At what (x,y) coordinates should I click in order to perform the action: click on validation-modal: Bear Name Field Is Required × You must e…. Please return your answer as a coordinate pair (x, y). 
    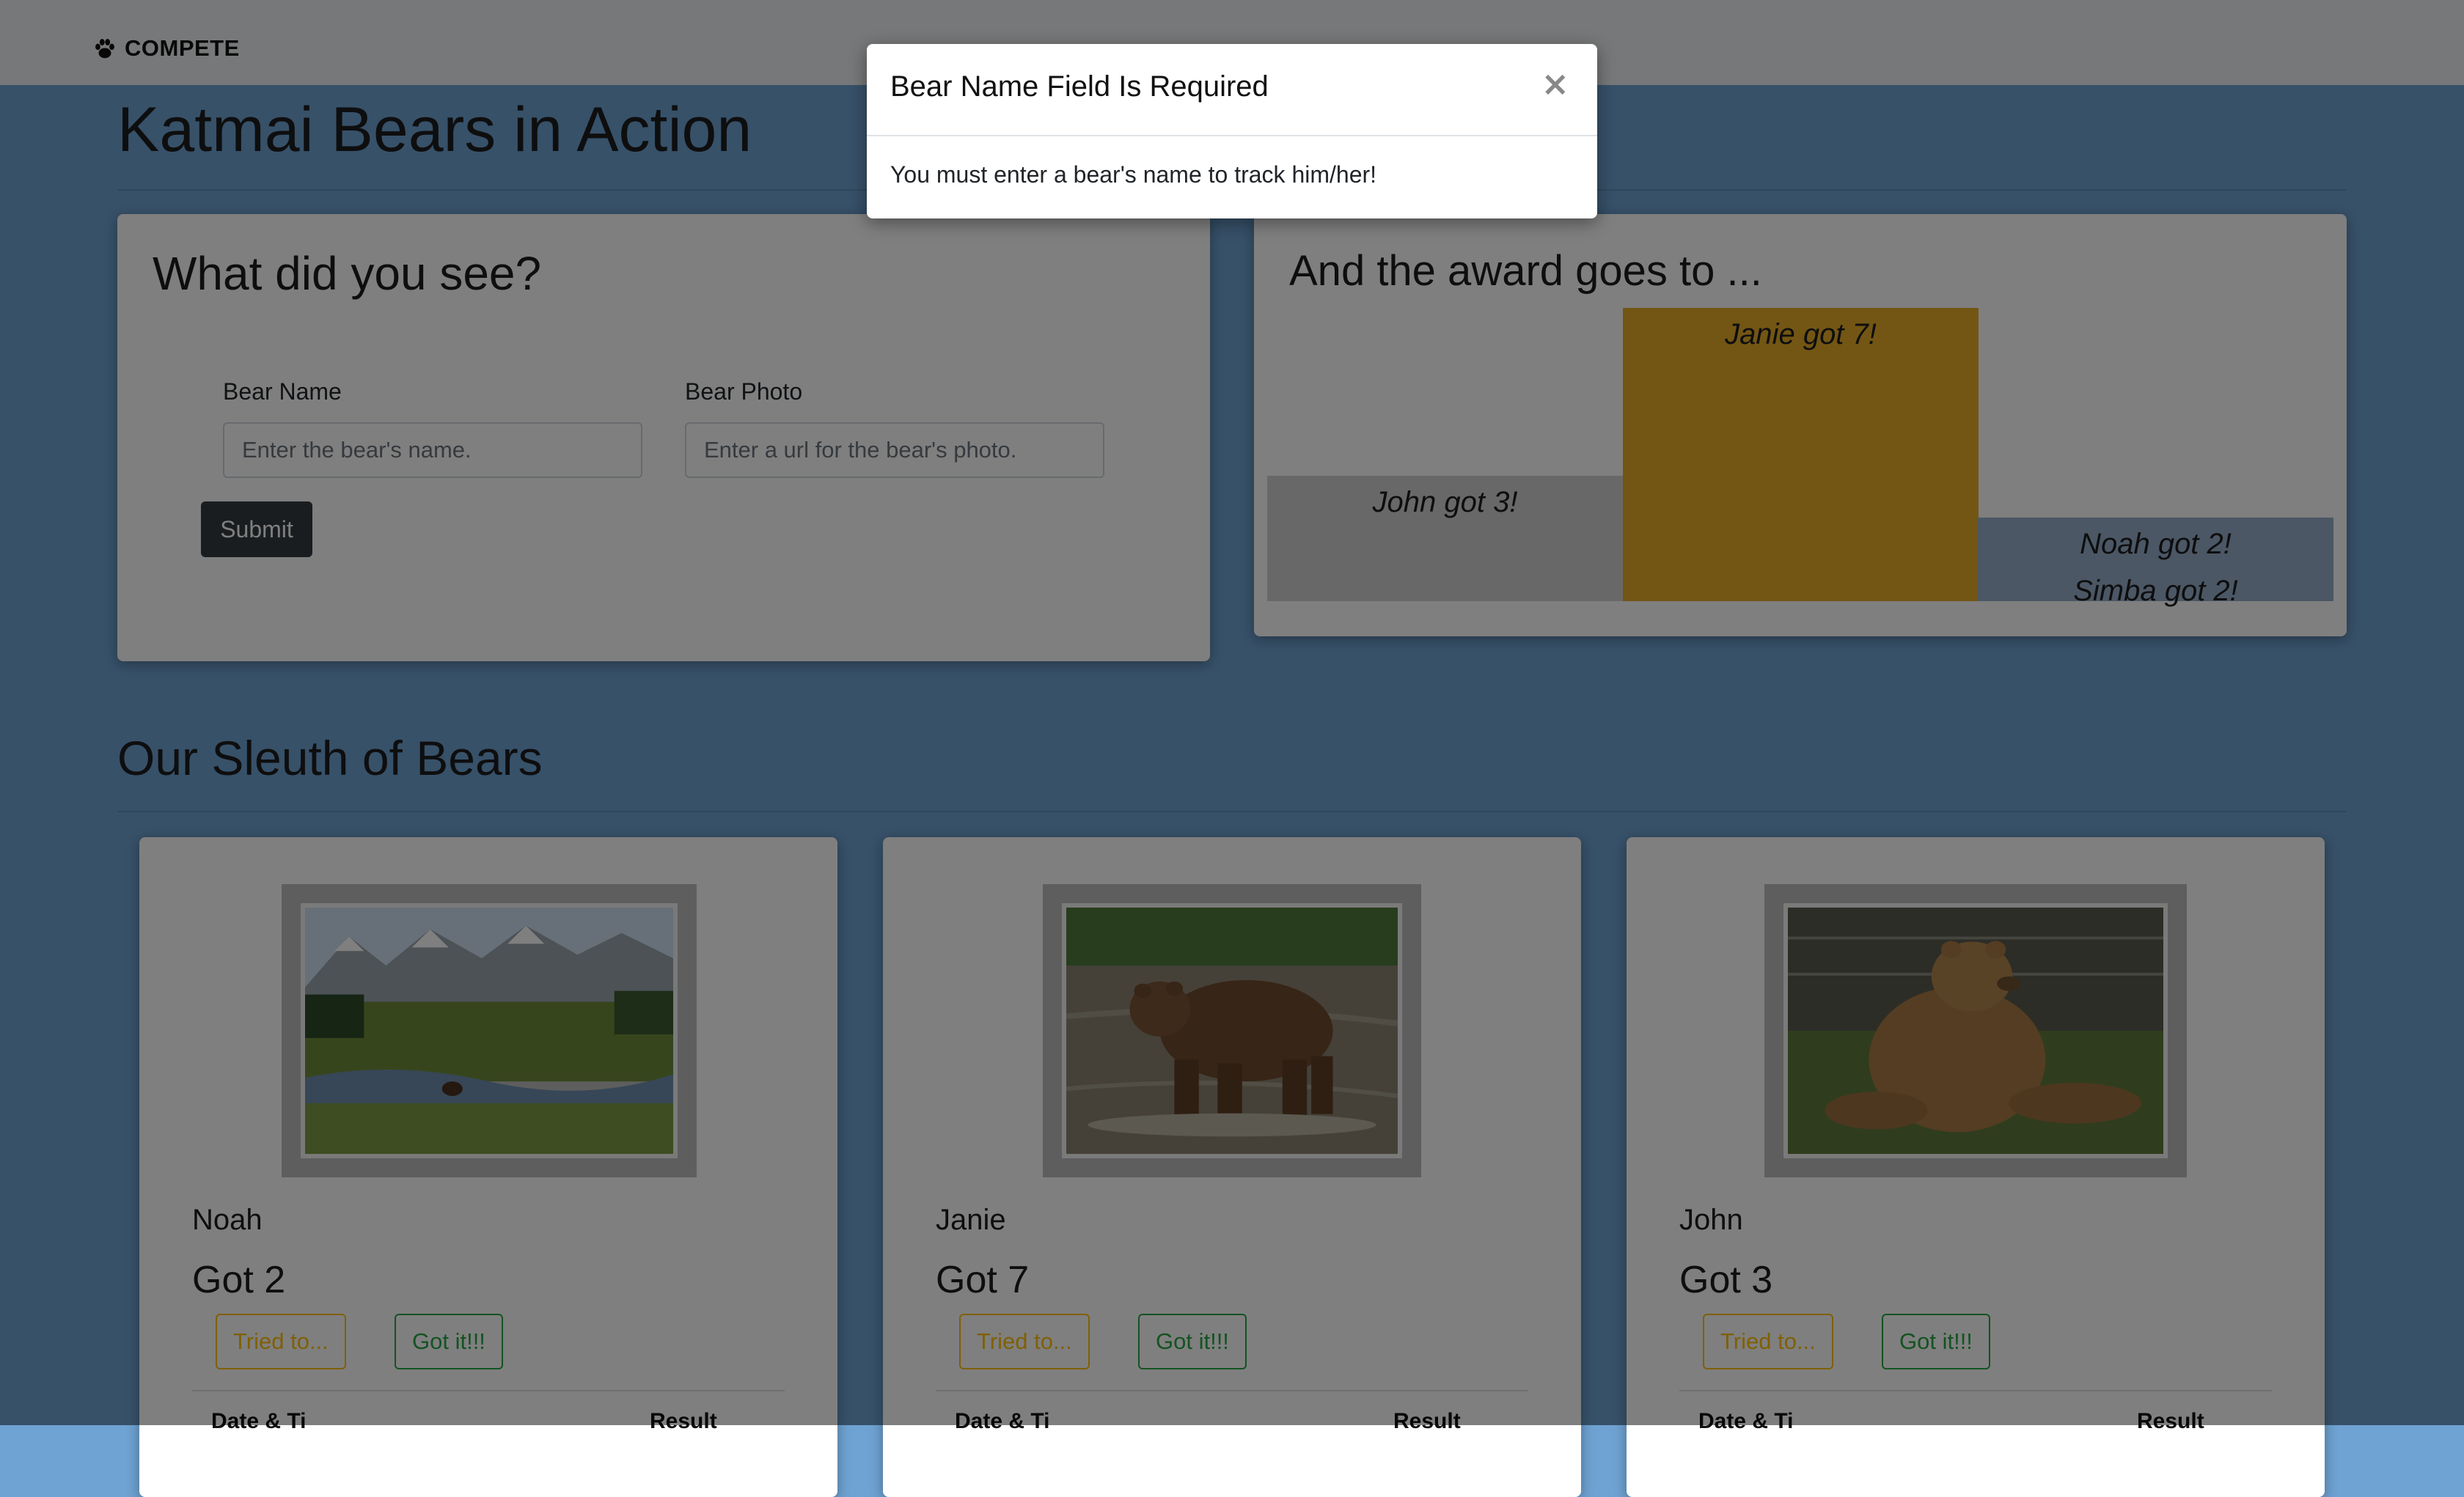
    Looking at the image, I should click on (1232, 131).